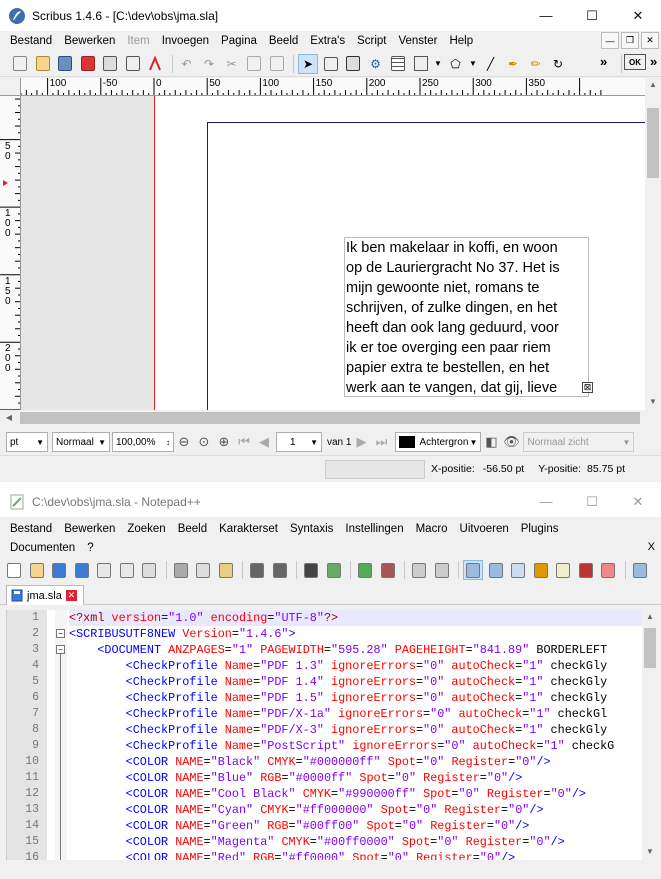  Describe the element at coordinates (653, 401) in the screenshot. I see `scroll-down-icon: ▼` at that location.